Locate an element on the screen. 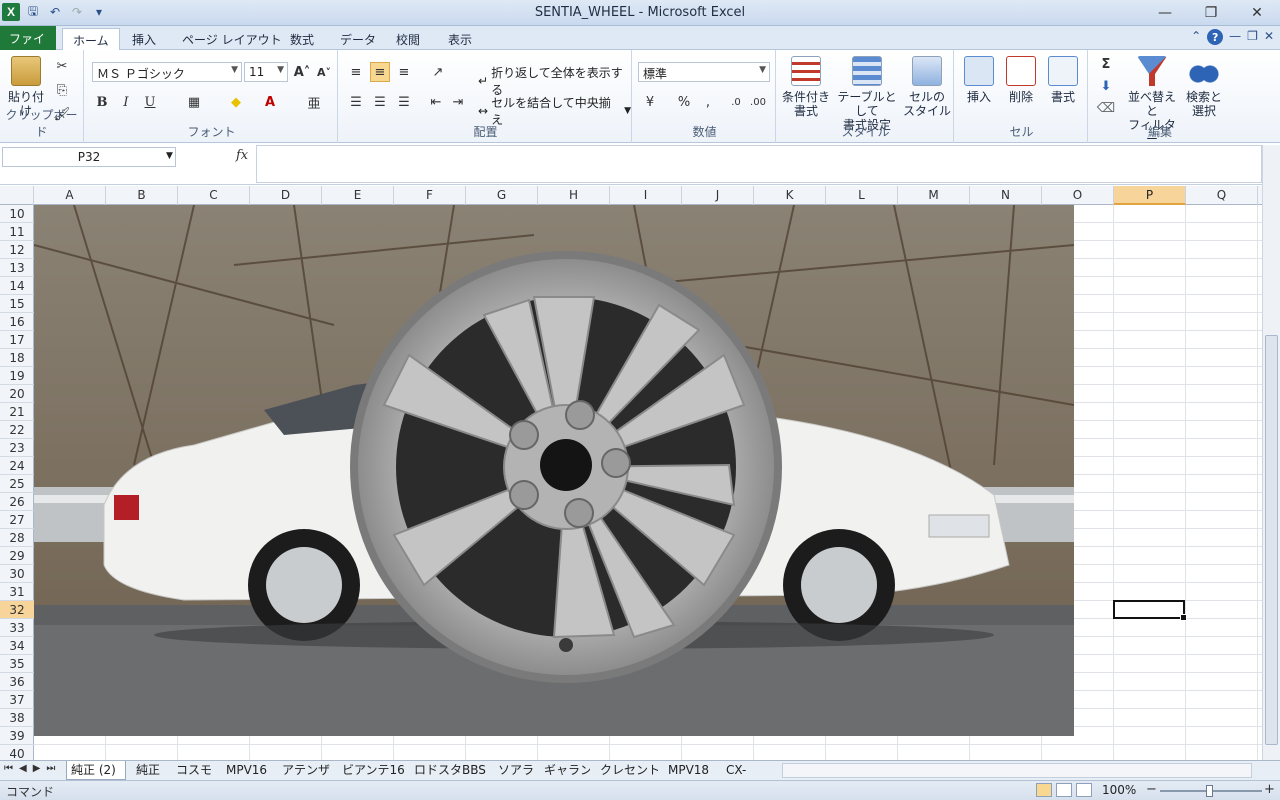 Image resolution: width=1280 pixels, height=800 pixels. percent-icon: % is located at coordinates (684, 102).